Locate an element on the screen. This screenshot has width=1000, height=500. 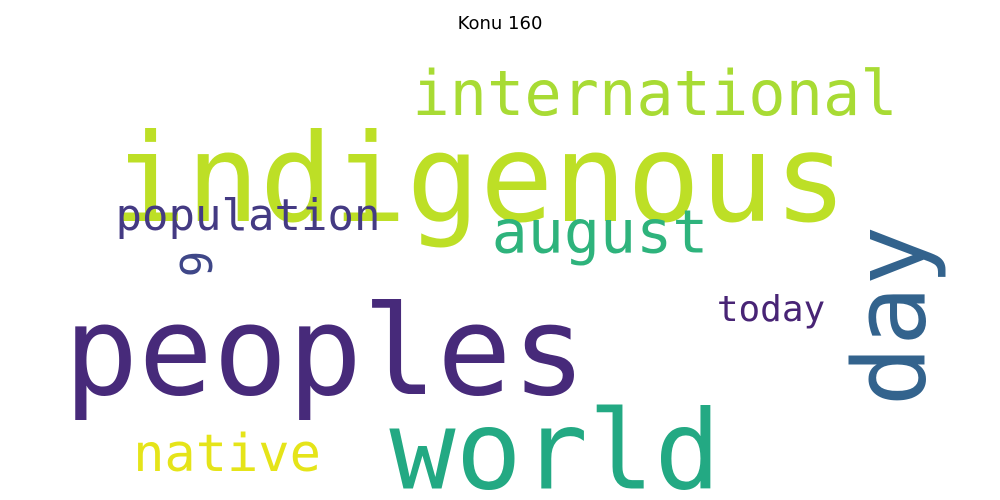
word-international: international is located at coordinates (654, 93).